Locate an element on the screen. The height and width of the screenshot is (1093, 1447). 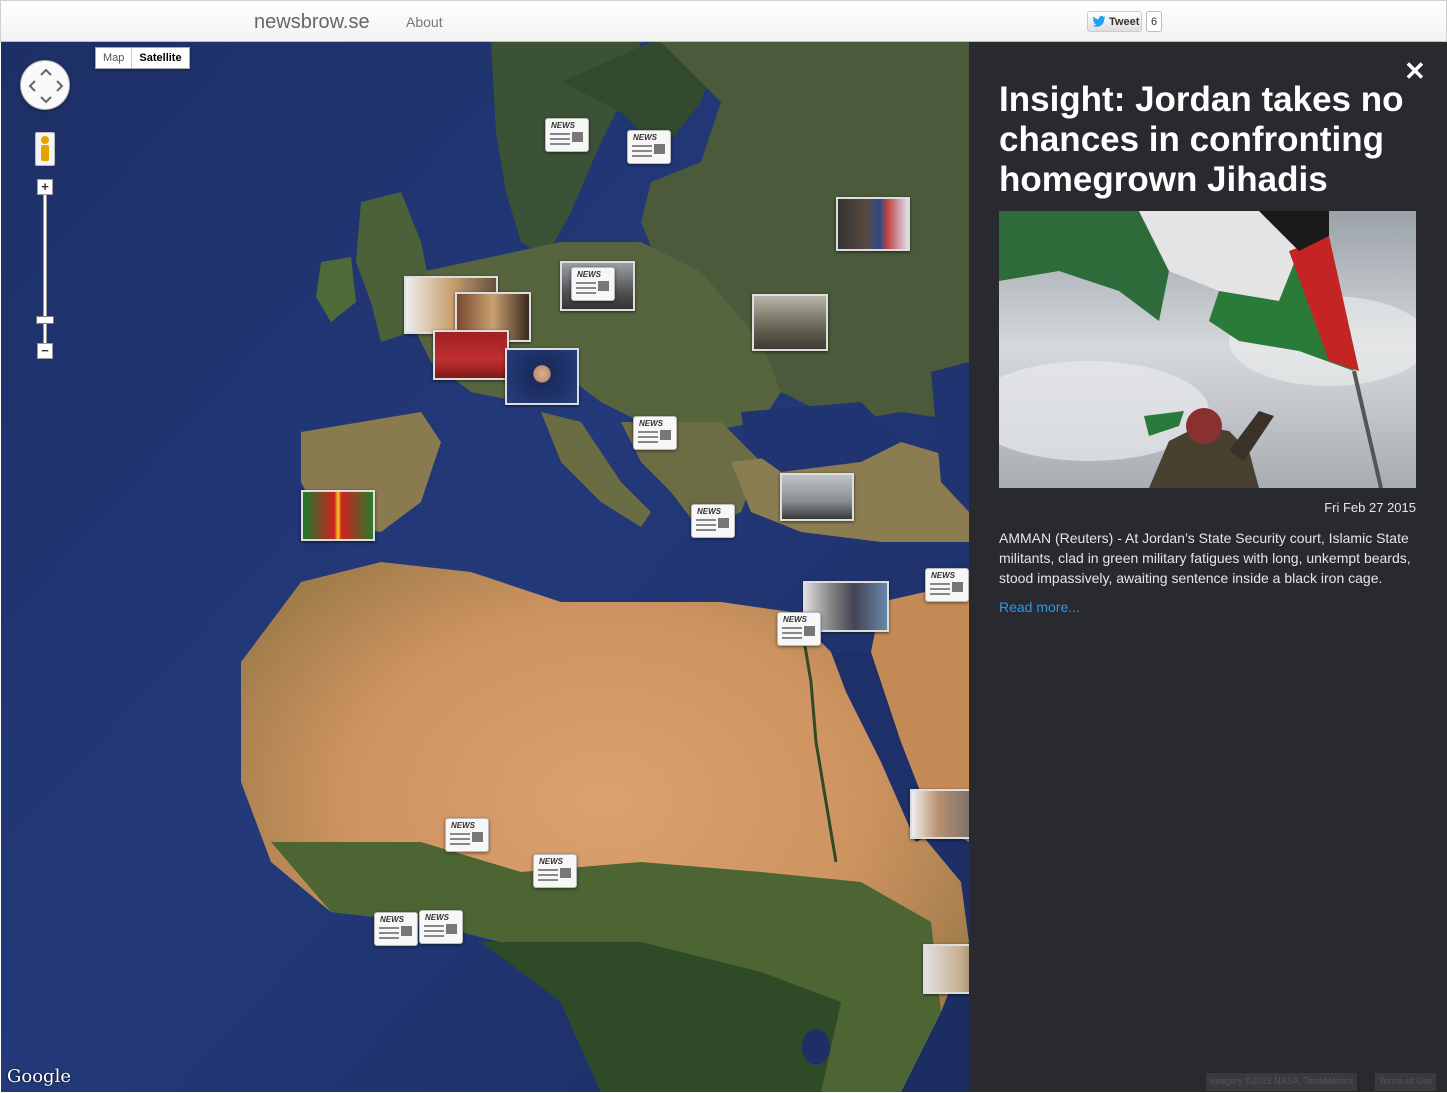
map-type-control: Map Satellite is located at coordinates (142, 58).